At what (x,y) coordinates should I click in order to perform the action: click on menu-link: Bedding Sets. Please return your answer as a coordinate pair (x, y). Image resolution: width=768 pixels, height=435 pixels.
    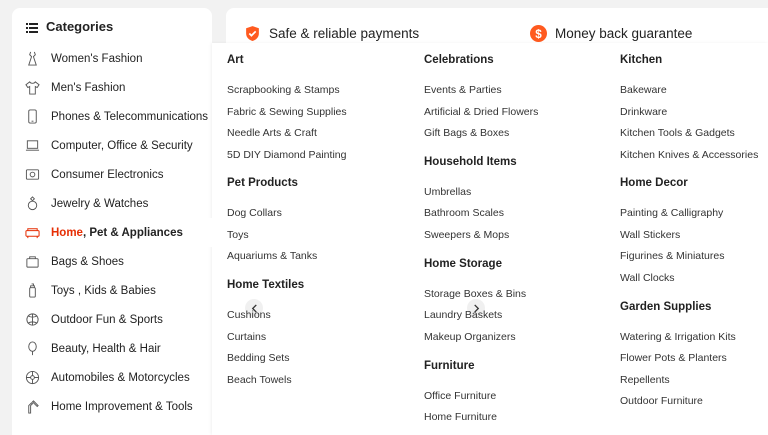
    Looking at the image, I should click on (258, 358).